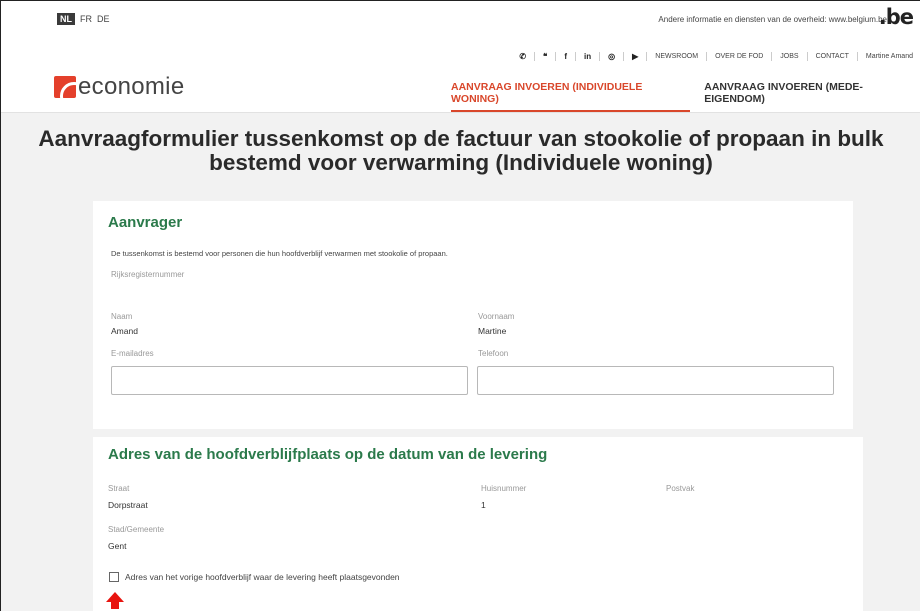 This screenshot has height=611, width=920. What do you see at coordinates (145, 222) in the screenshot?
I see `applicant-title: Aanvrager` at bounding box center [145, 222].